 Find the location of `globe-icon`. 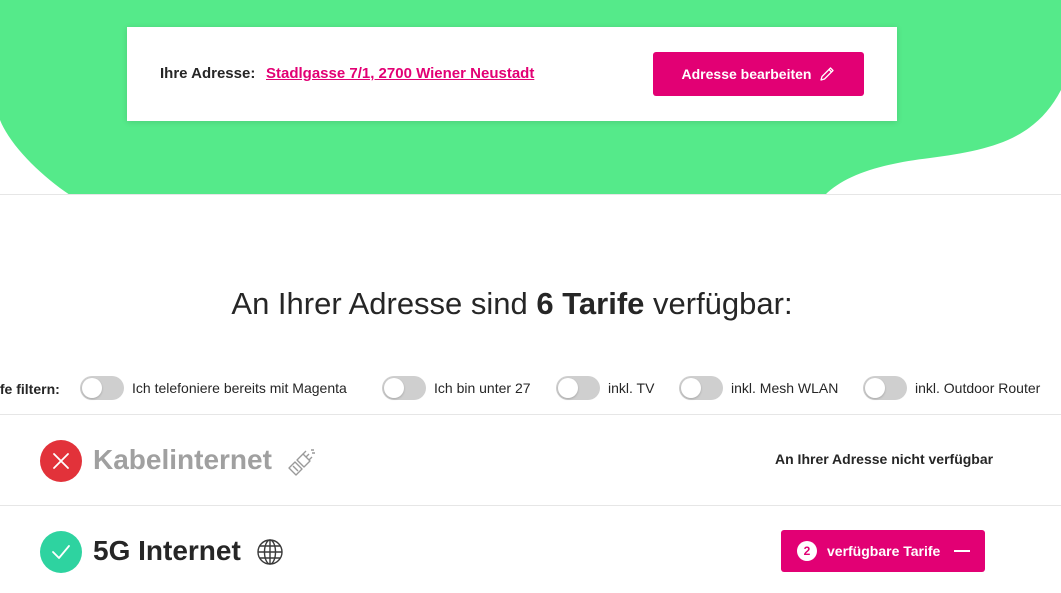

globe-icon is located at coordinates (270, 552).